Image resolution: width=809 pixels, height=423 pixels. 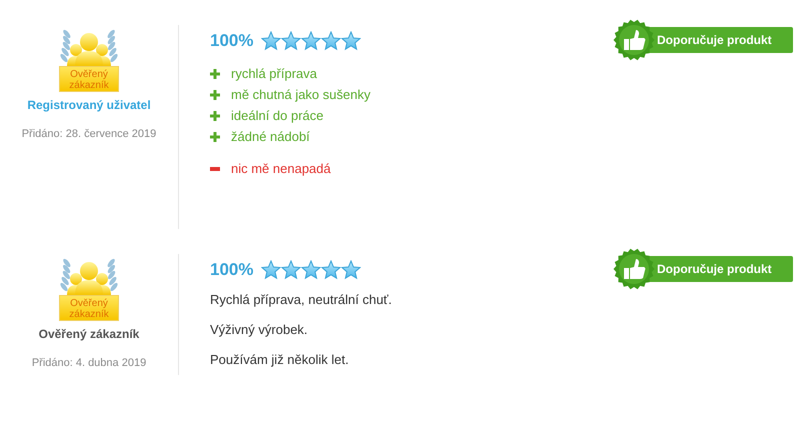 I want to click on review-text: Výživný výrobek., so click(x=259, y=330).